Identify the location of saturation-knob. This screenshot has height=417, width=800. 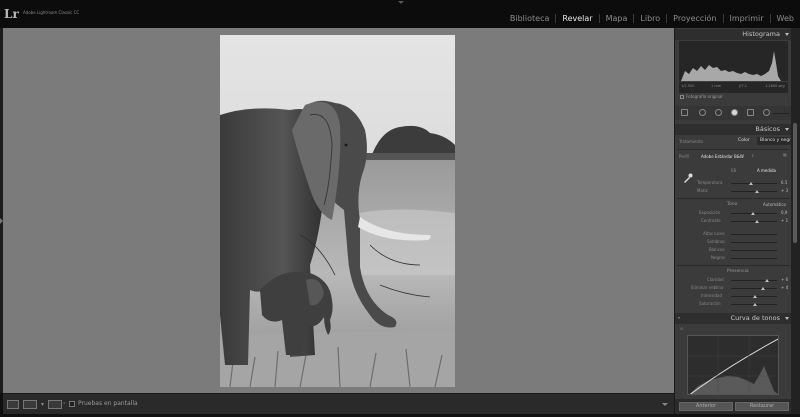
(755, 304).